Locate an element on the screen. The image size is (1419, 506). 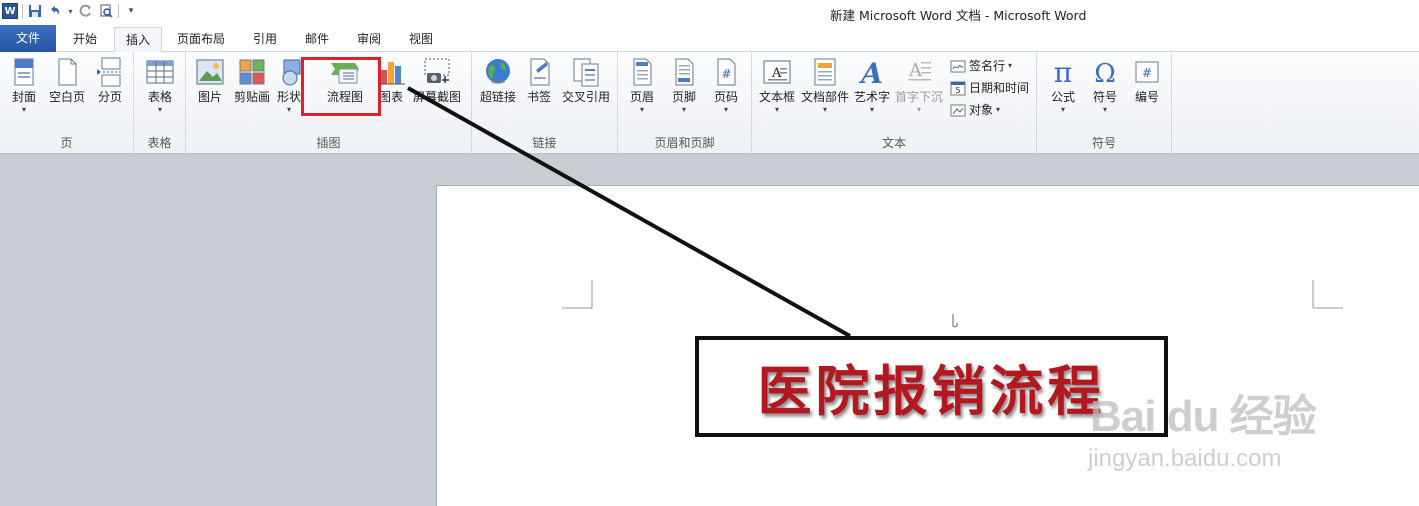
margin-mark-left is located at coordinates (577, 294).